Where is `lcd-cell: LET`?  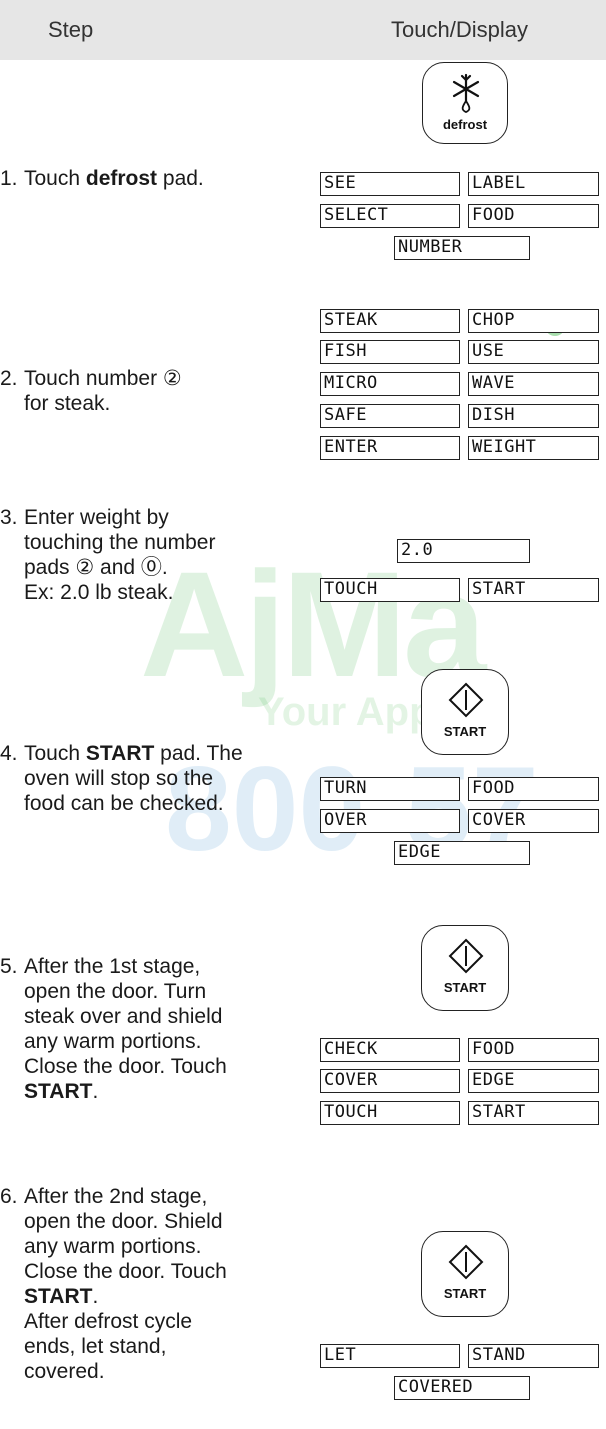
lcd-cell: LET is located at coordinates (390, 1356).